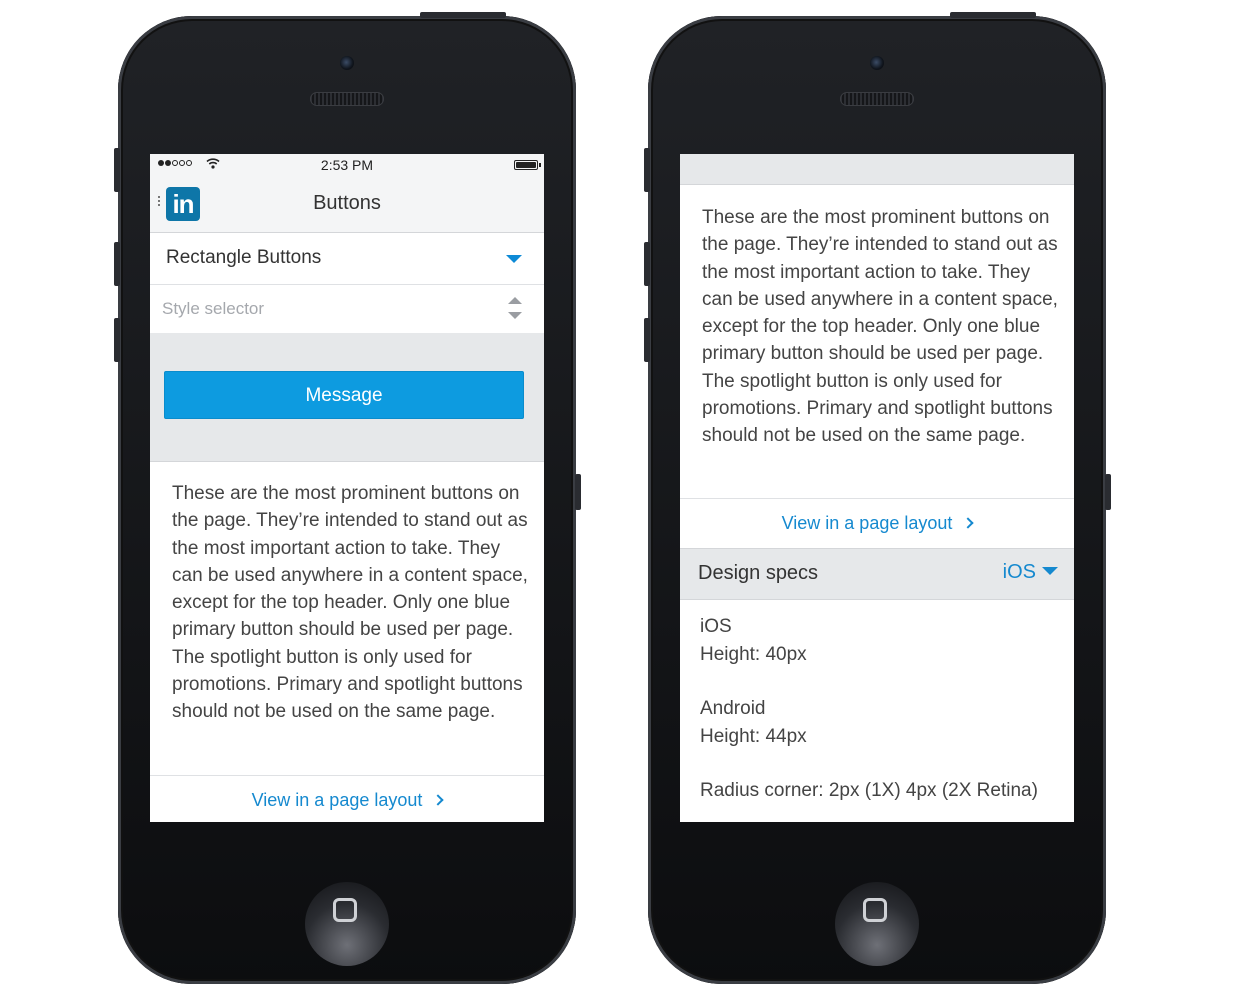 The width and height of the screenshot is (1234, 1000). What do you see at coordinates (347, 309) in the screenshot?
I see `style-selector: Style selector` at bounding box center [347, 309].